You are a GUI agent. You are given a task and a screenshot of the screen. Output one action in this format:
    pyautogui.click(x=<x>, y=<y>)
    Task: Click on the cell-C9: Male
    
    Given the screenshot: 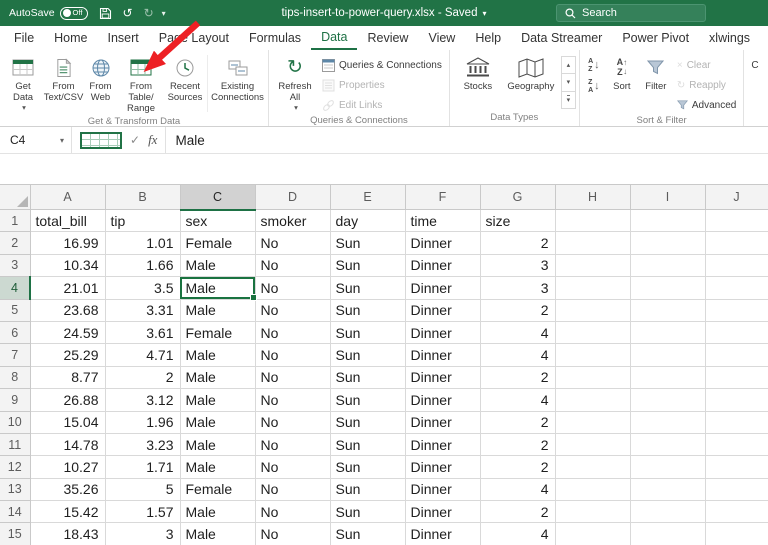 What is the action you would take?
    pyautogui.click(x=218, y=400)
    